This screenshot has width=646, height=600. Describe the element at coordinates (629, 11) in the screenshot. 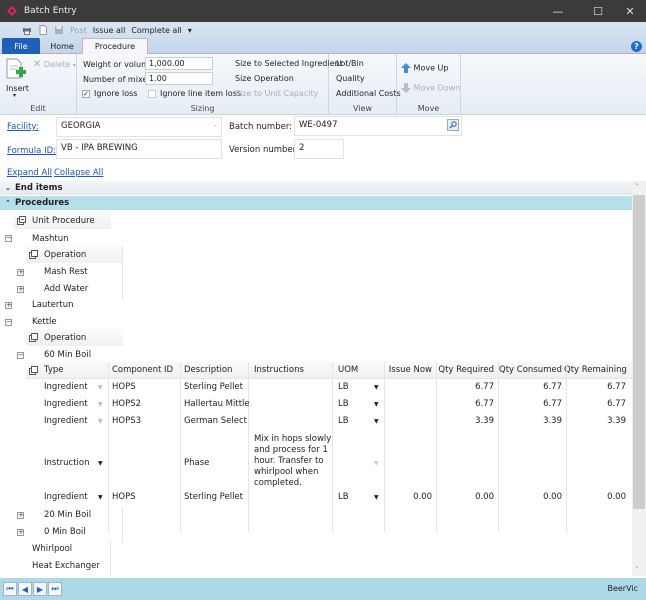

I see `close-button: ✕` at that location.